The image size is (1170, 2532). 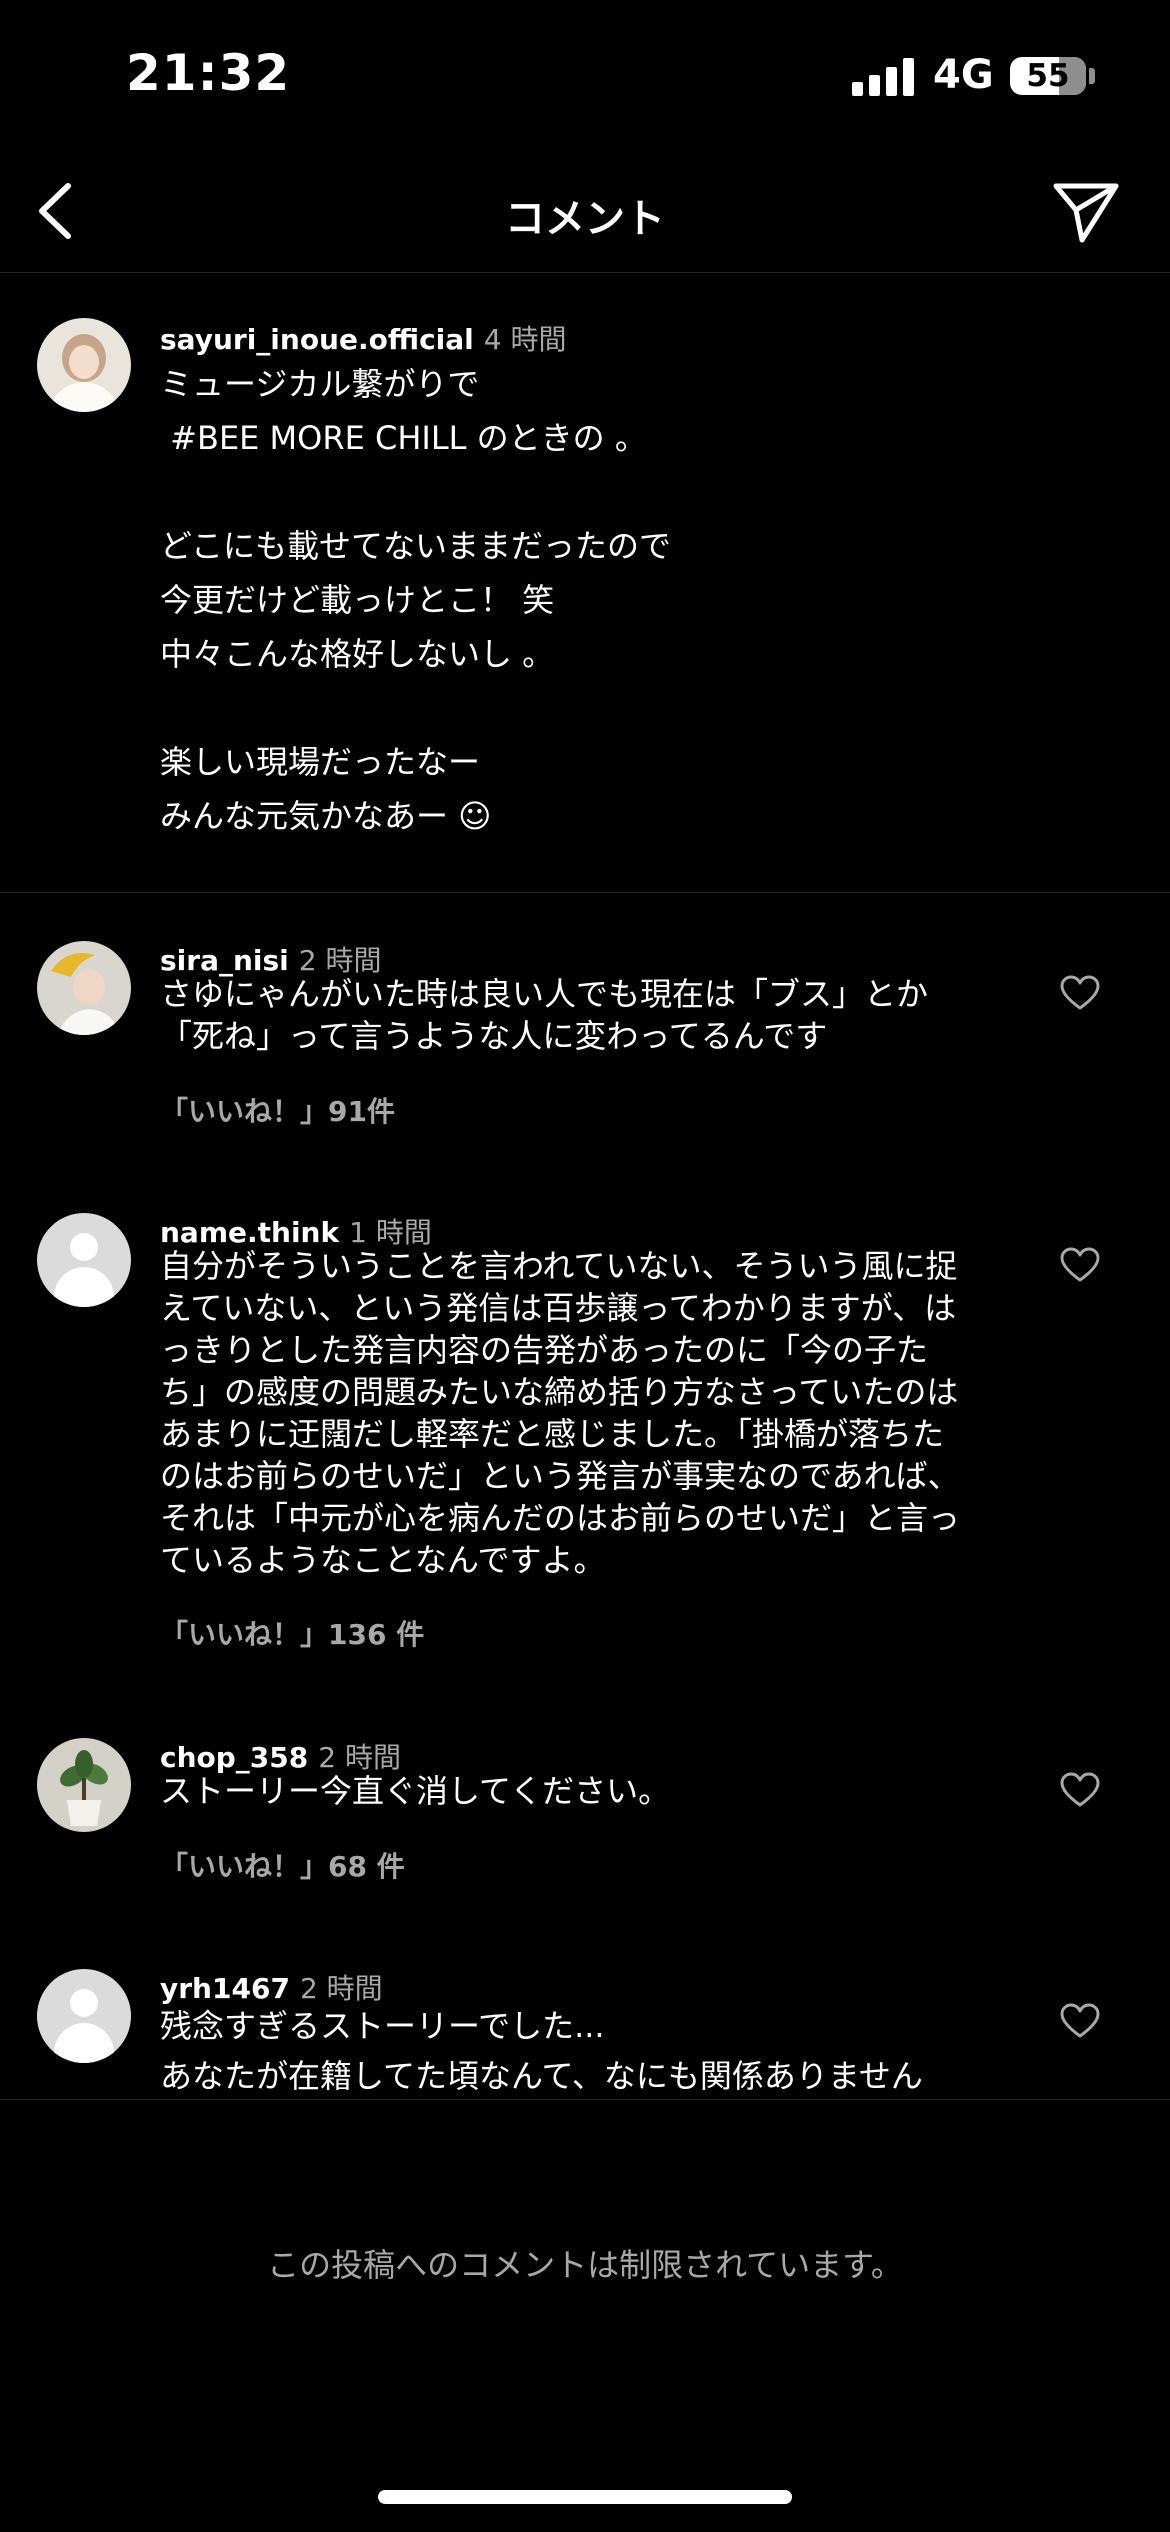 I want to click on comment-line: それは「中元が心を病んだのはお前らのせいだ」と言っ, so click(x=560, y=1518).